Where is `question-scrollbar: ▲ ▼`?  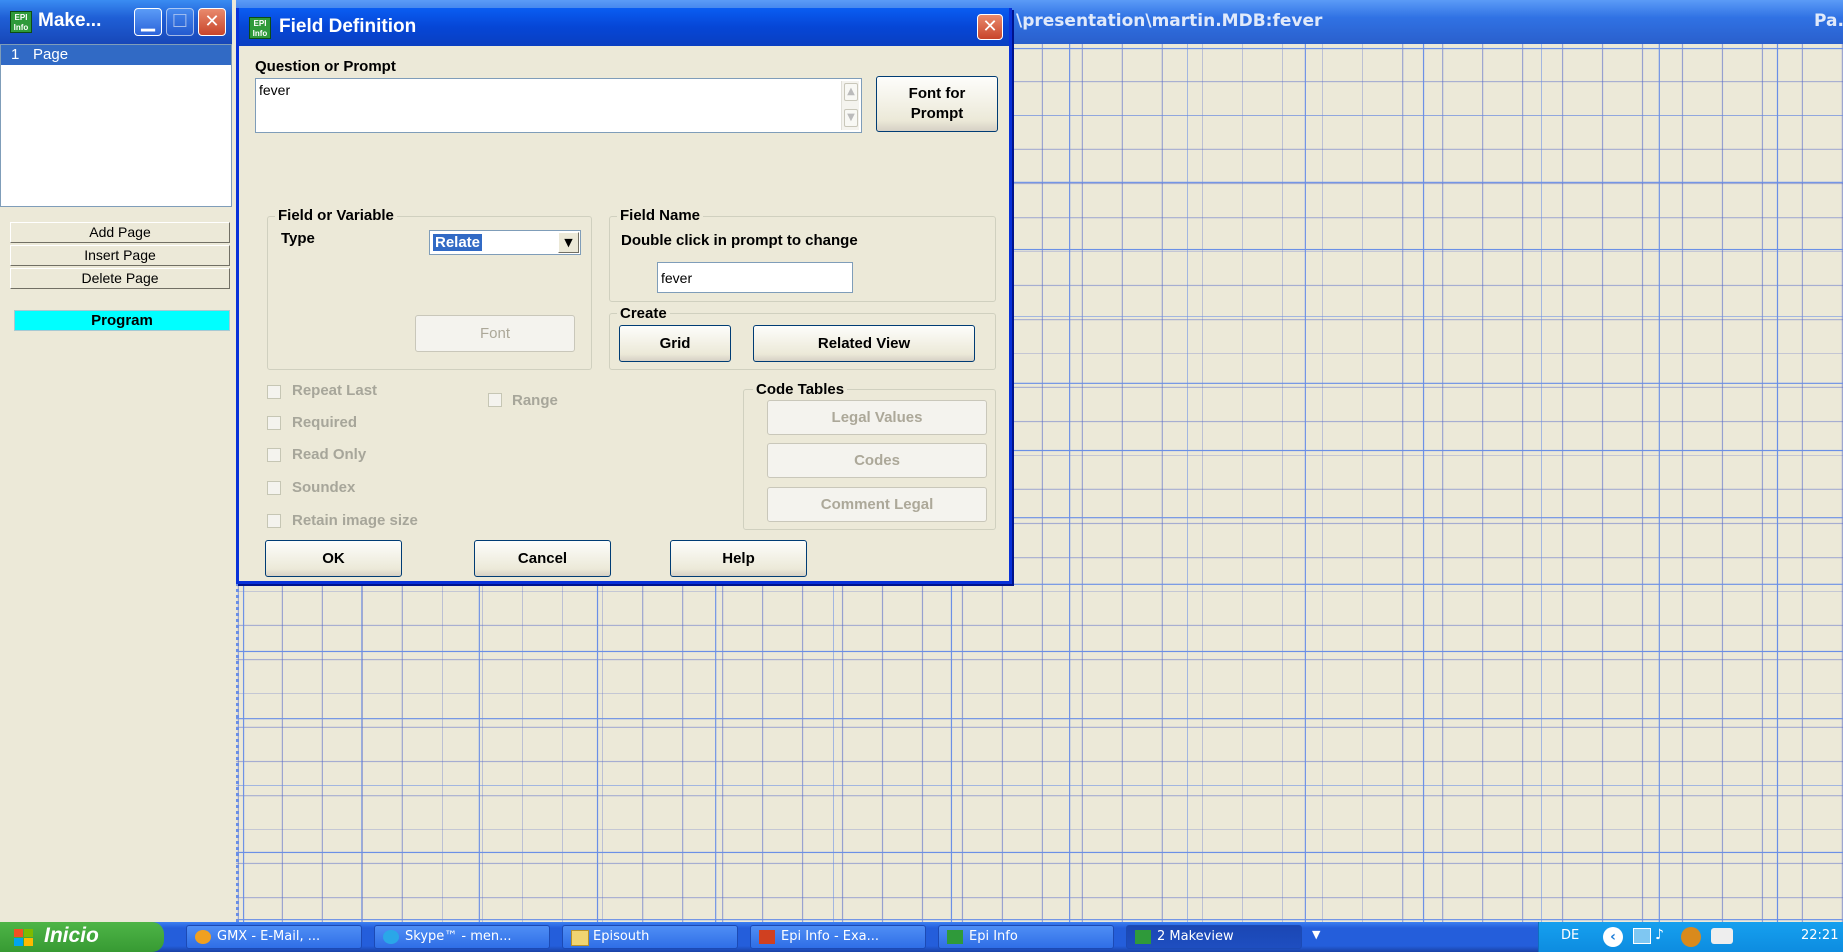 question-scrollbar: ▲ ▼ is located at coordinates (850, 105).